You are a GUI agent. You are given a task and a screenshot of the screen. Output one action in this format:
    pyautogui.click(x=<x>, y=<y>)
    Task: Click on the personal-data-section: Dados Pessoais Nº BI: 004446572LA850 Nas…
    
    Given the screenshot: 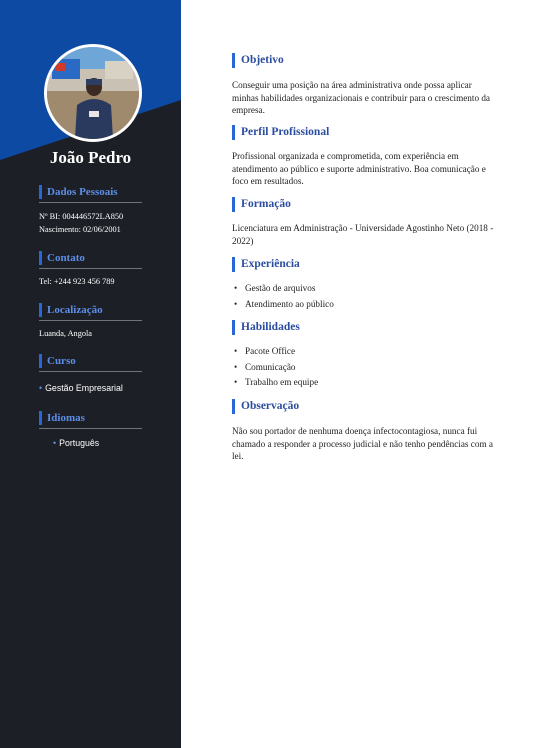 What is the action you would take?
    pyautogui.click(x=90, y=210)
    